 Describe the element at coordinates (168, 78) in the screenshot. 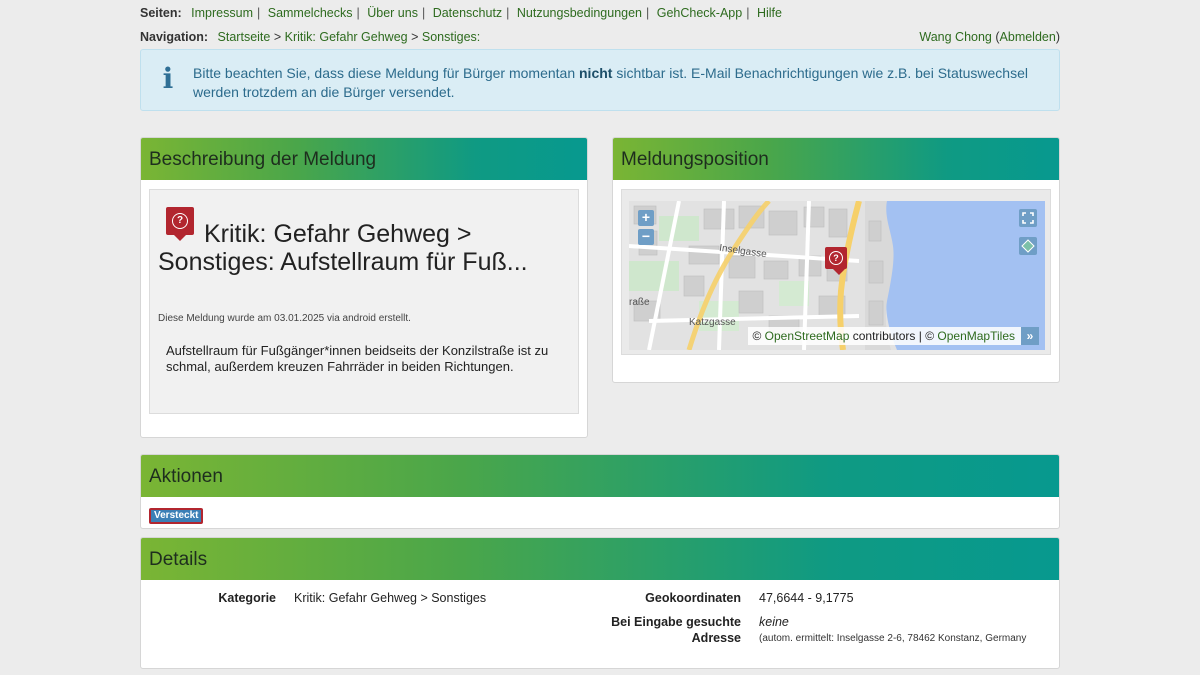

I see `info-icon: i` at that location.